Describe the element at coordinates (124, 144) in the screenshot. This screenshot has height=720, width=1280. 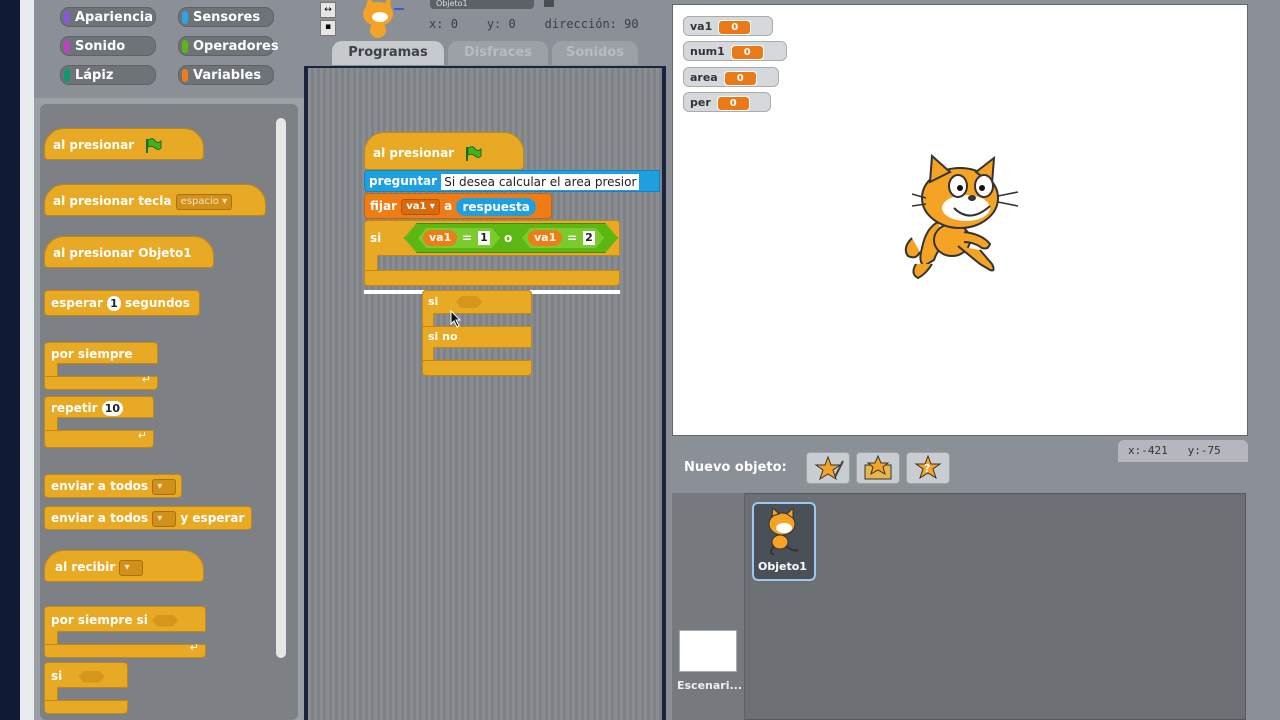
I see `block-when-flag: al presionar` at that location.